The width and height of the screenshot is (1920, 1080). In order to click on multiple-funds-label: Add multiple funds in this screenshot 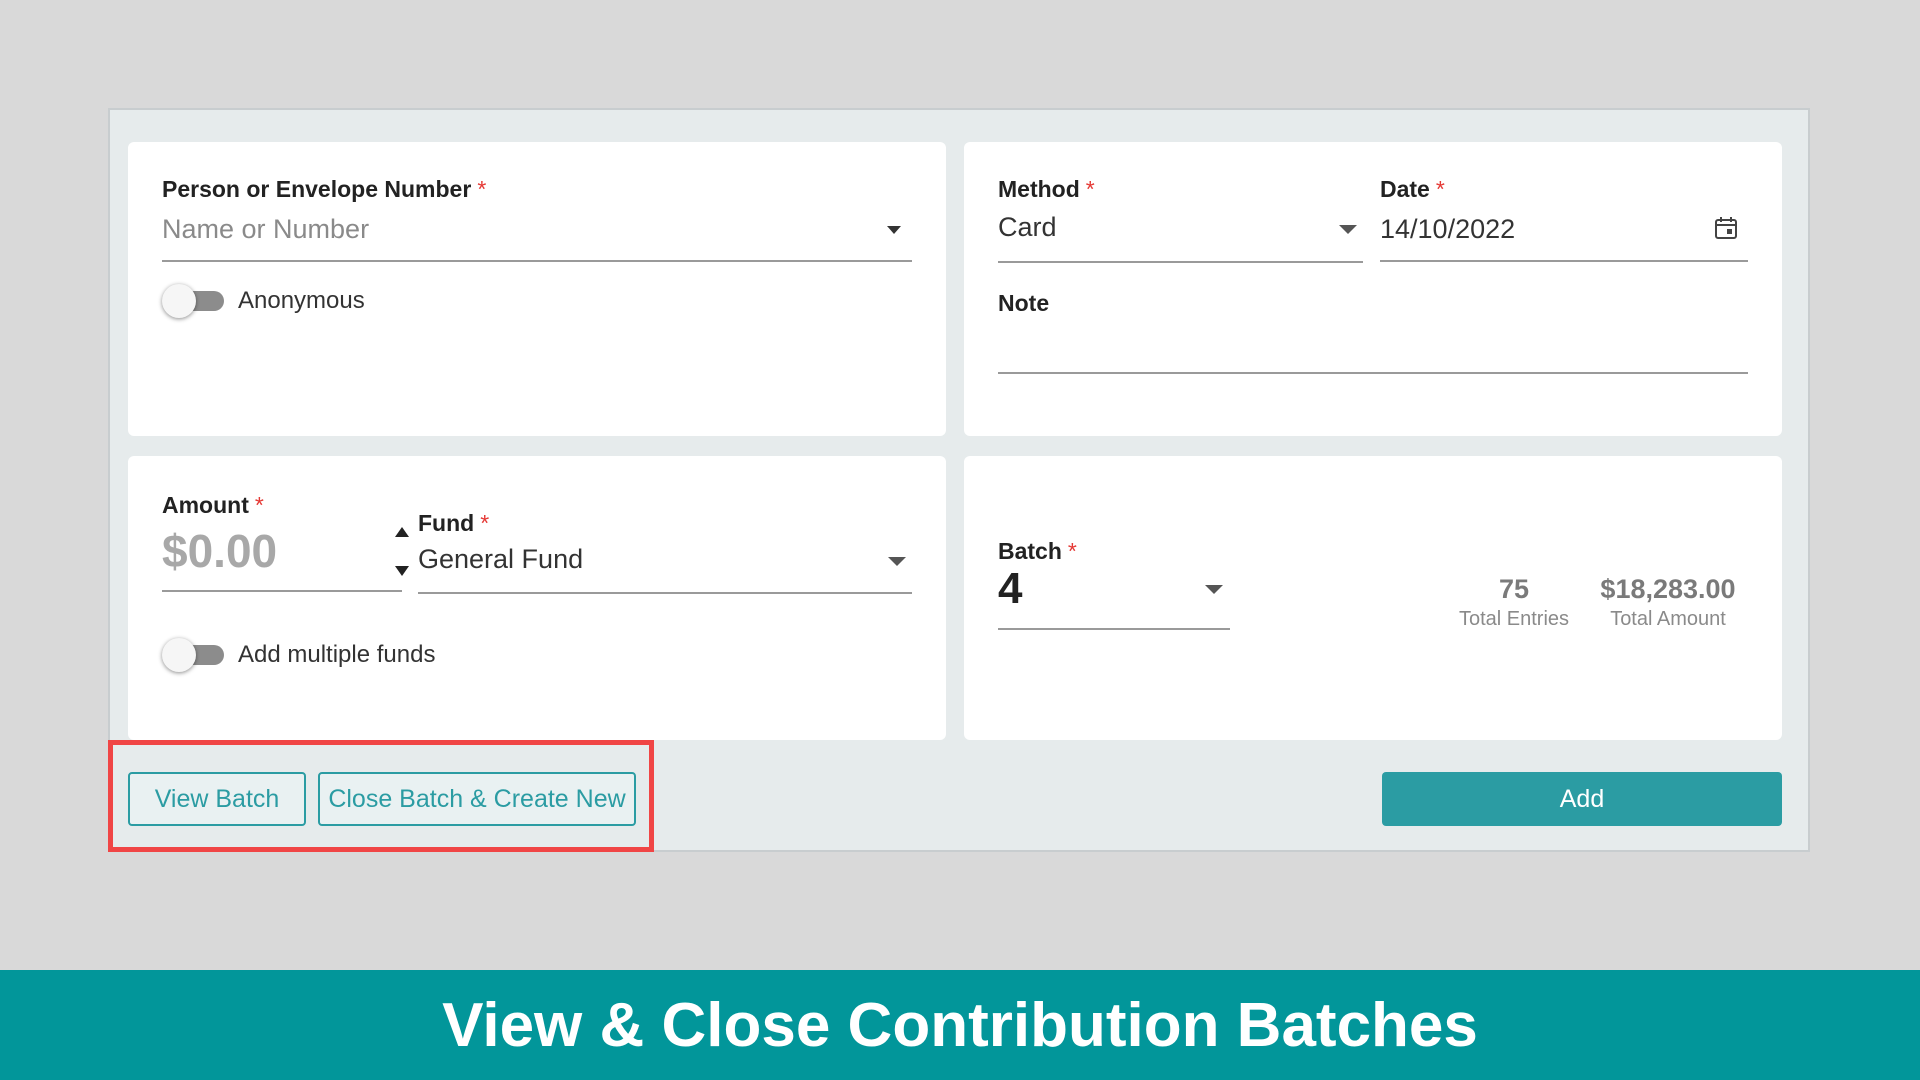, I will do `click(337, 654)`.